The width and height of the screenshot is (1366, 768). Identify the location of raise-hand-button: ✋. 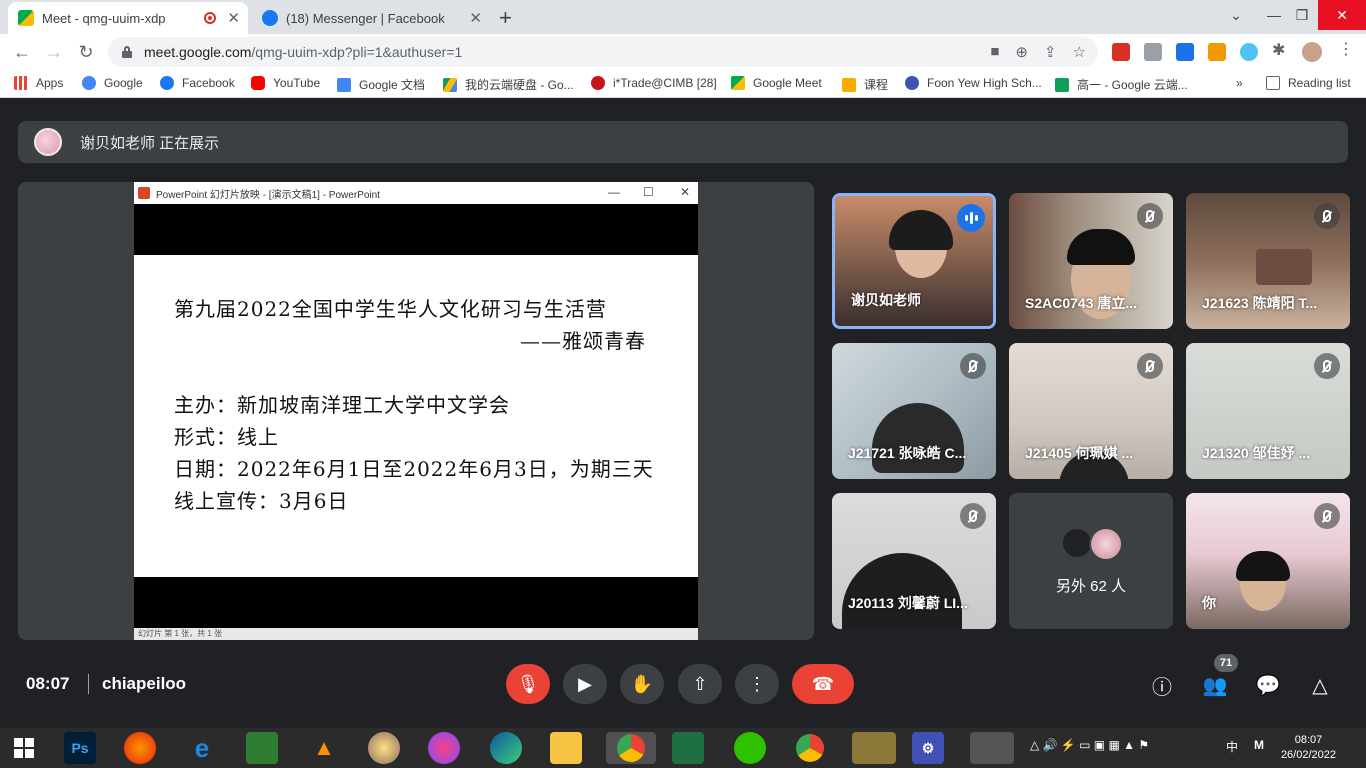
(642, 684).